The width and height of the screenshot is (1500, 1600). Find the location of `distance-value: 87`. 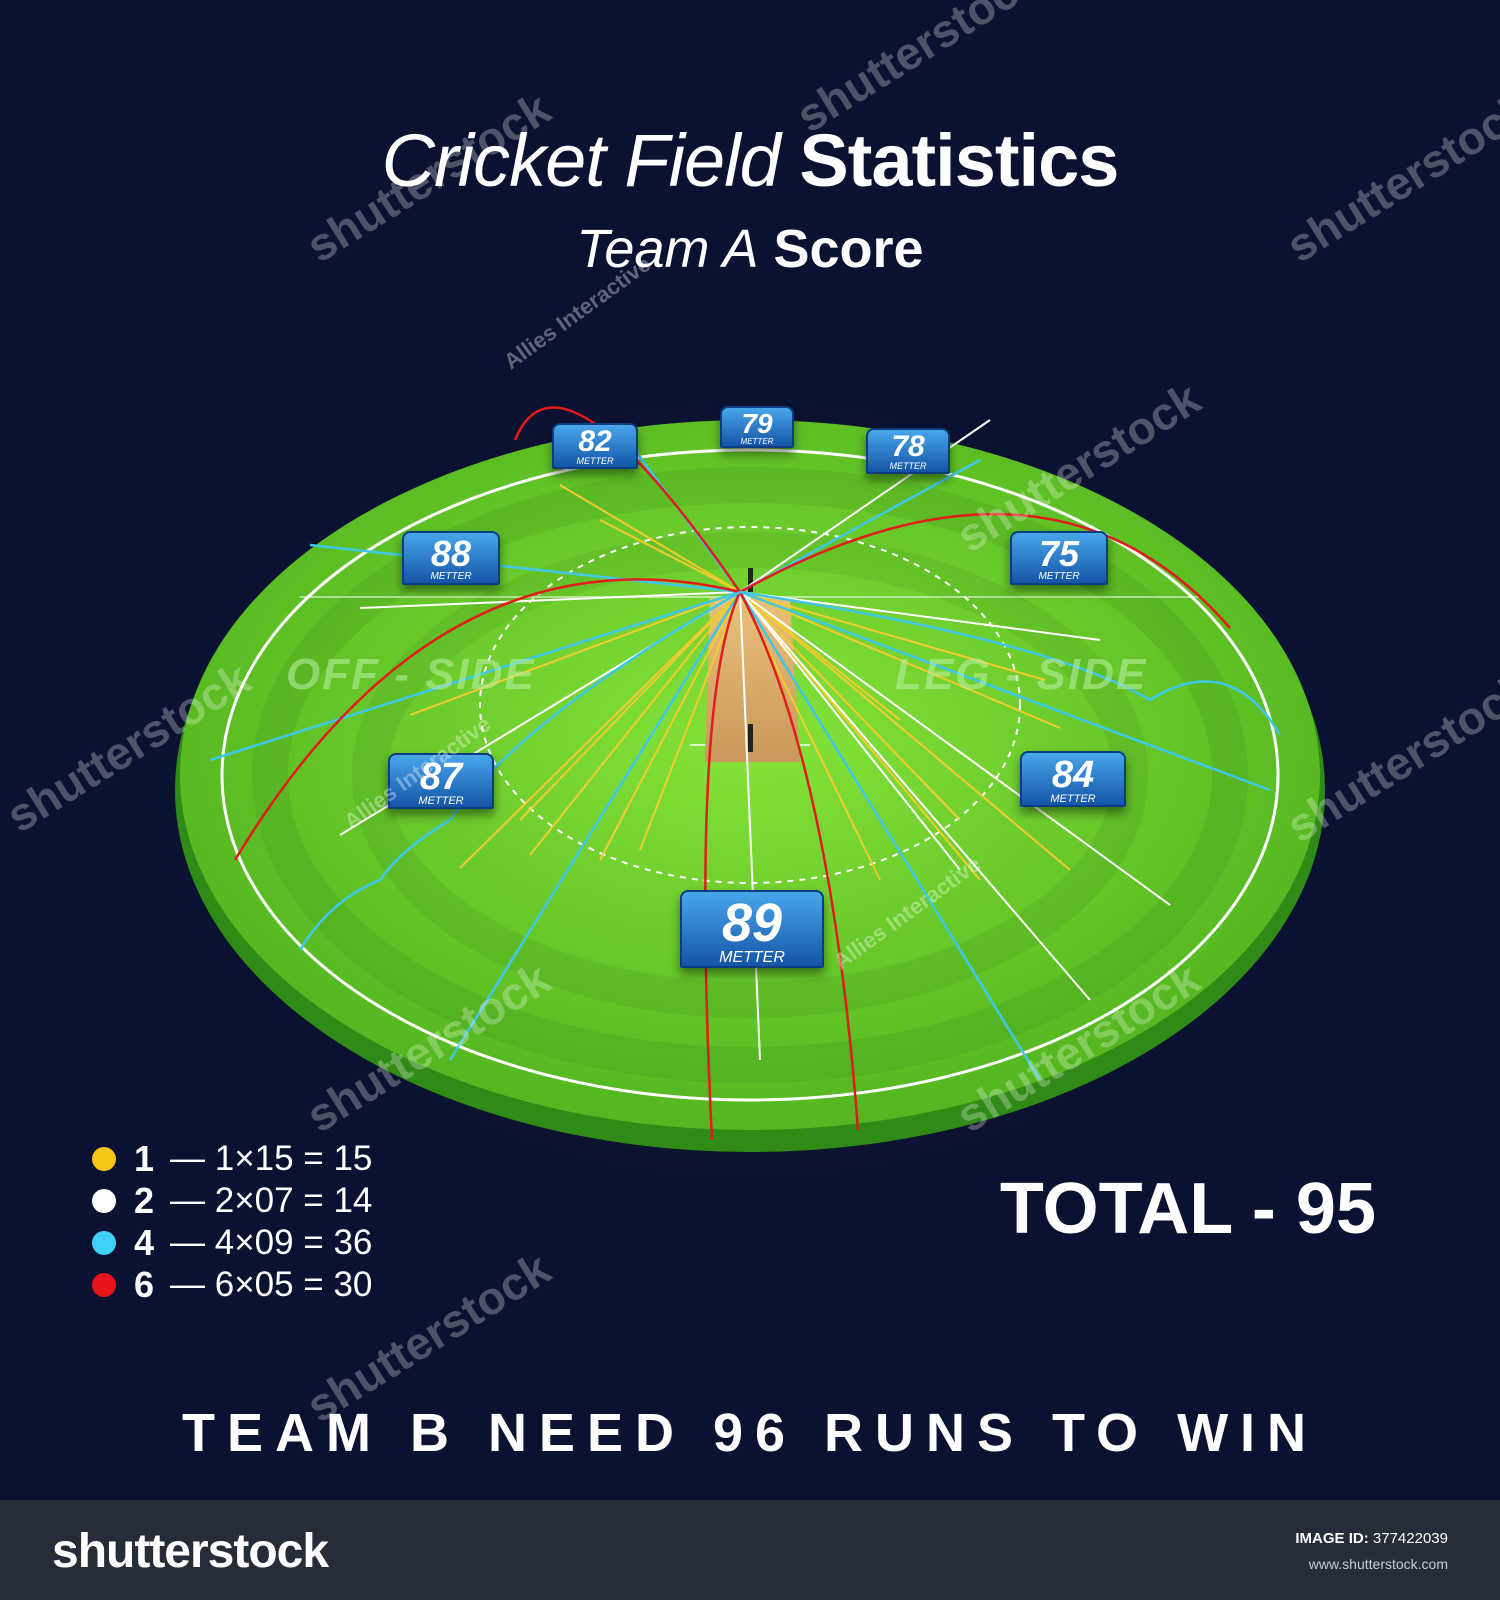

distance-value: 87 is located at coordinates (441, 777).